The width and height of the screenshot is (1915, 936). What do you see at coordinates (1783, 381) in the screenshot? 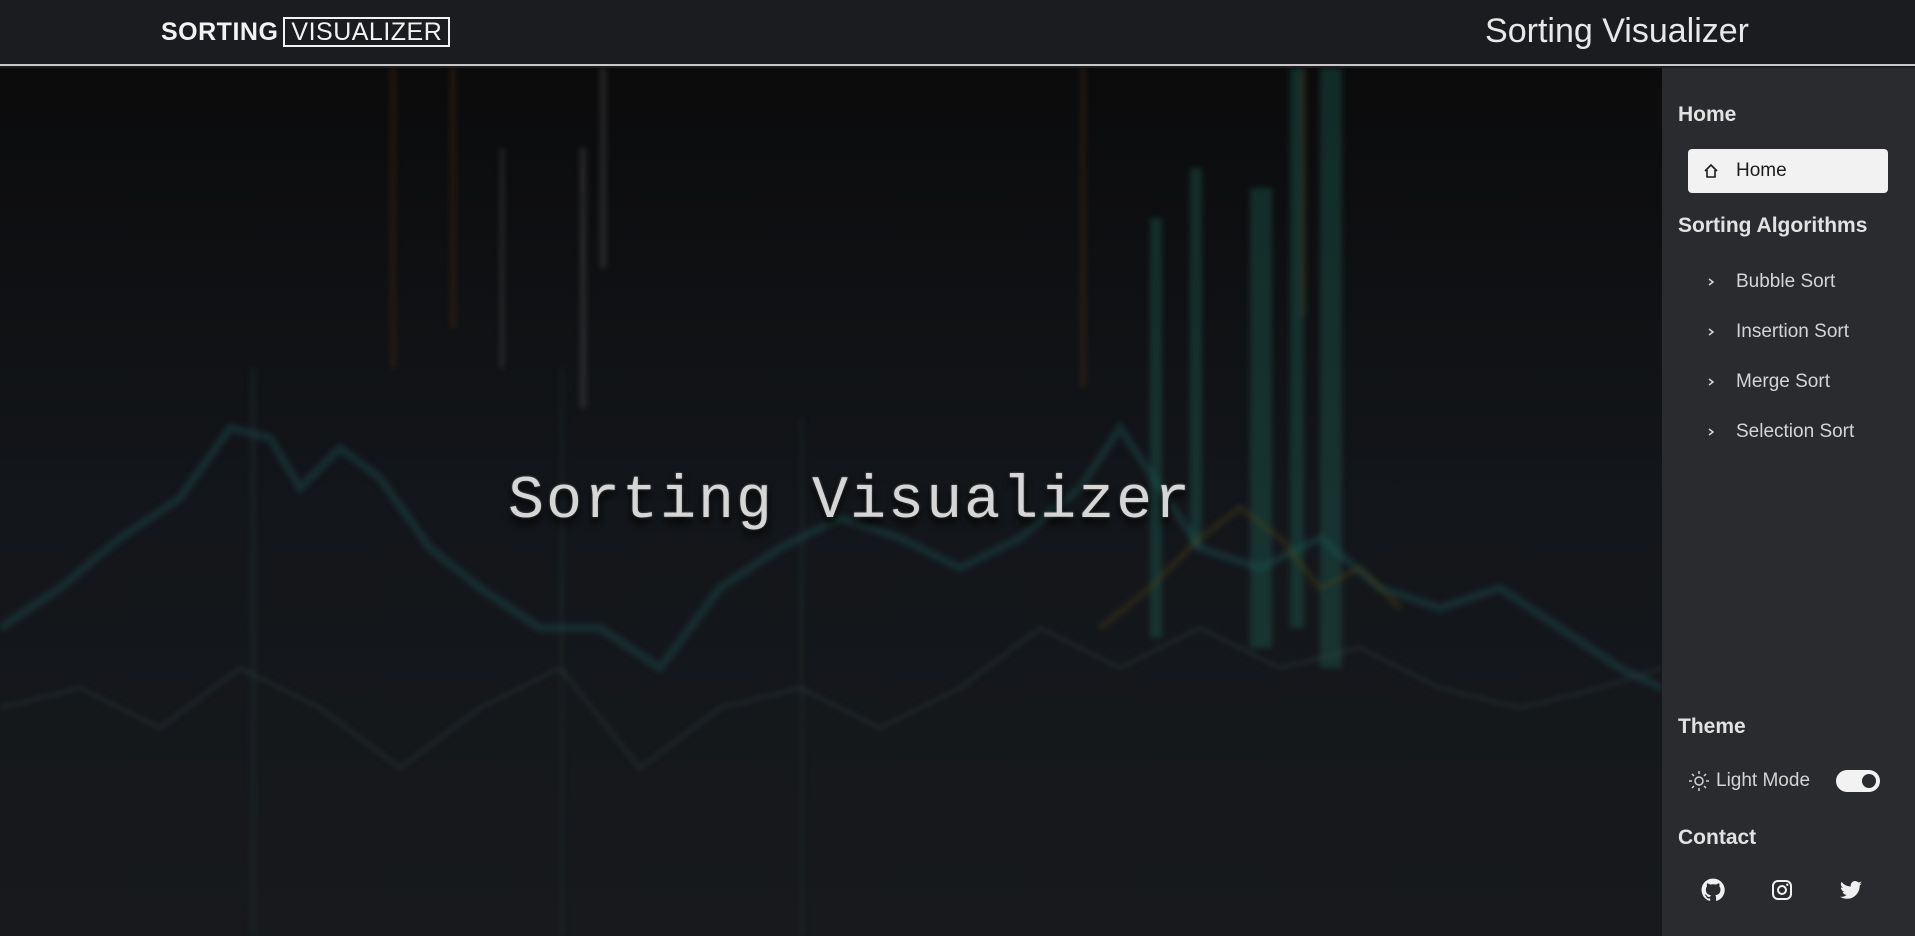
I see `sidebar-item-label: Merge Sort` at bounding box center [1783, 381].